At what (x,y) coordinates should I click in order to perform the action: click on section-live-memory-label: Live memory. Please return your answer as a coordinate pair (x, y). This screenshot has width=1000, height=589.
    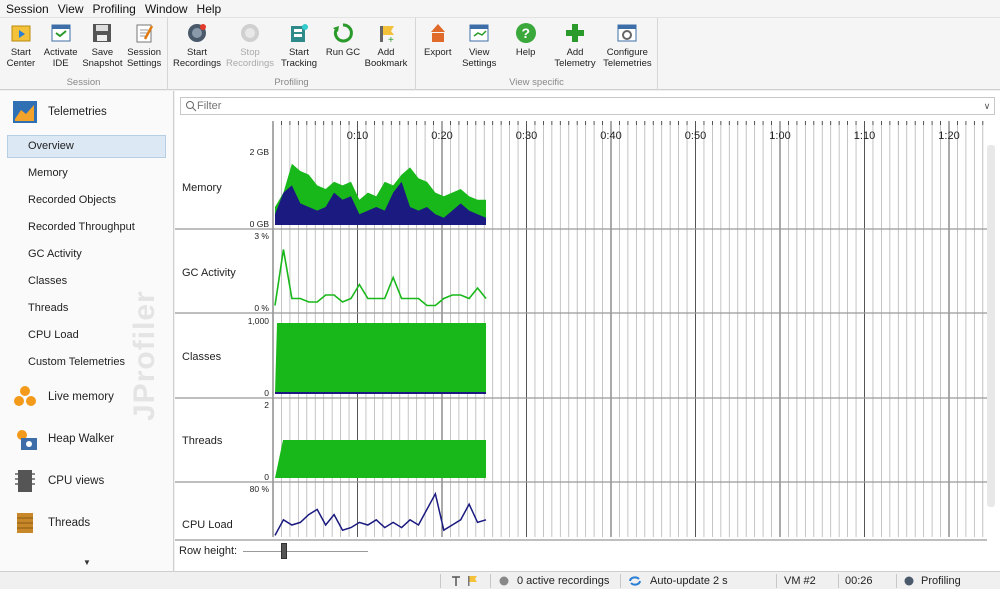
    Looking at the image, I should click on (81, 397).